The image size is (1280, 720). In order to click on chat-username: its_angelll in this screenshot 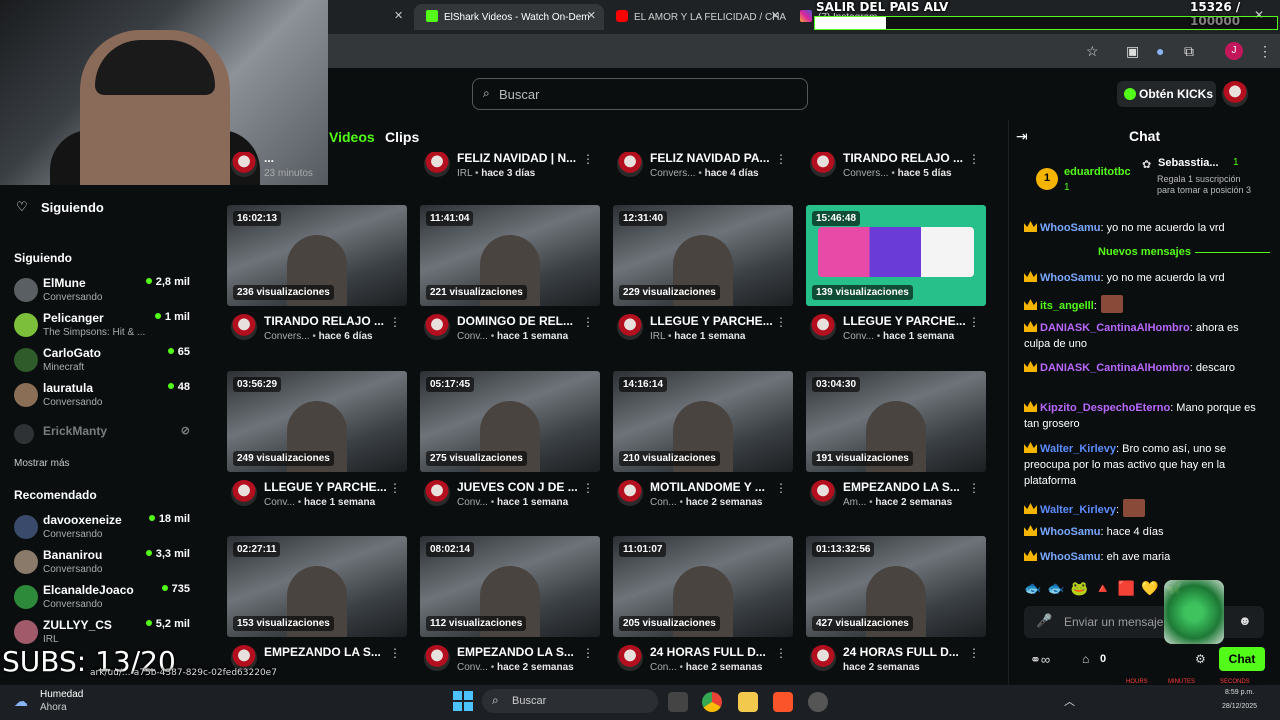, I will do `click(1067, 306)`.